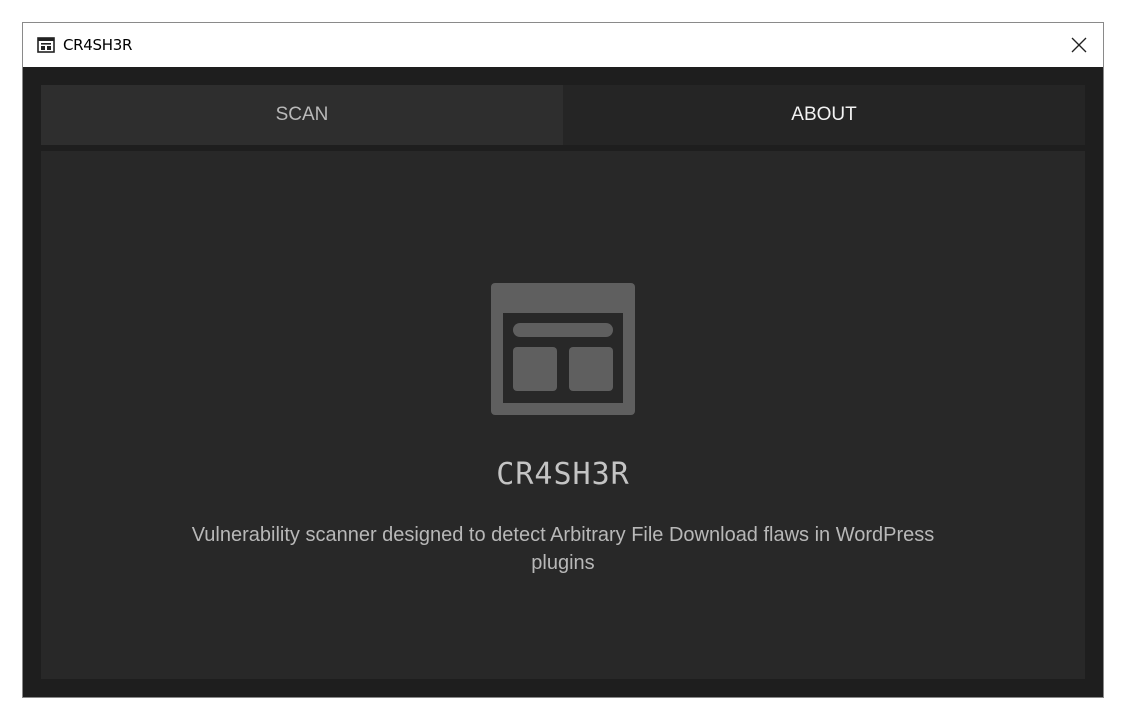 Image resolution: width=1126 pixels, height=720 pixels. What do you see at coordinates (98, 45) in the screenshot?
I see `window-title: CR4SH3R` at bounding box center [98, 45].